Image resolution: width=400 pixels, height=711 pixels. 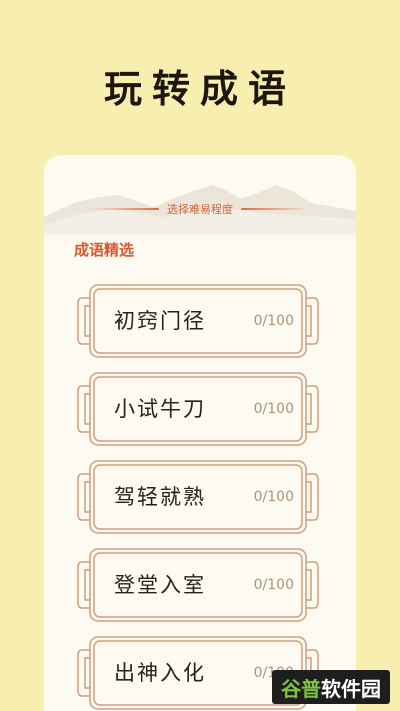 I want to click on level-name: 初窍门径, so click(x=160, y=321).